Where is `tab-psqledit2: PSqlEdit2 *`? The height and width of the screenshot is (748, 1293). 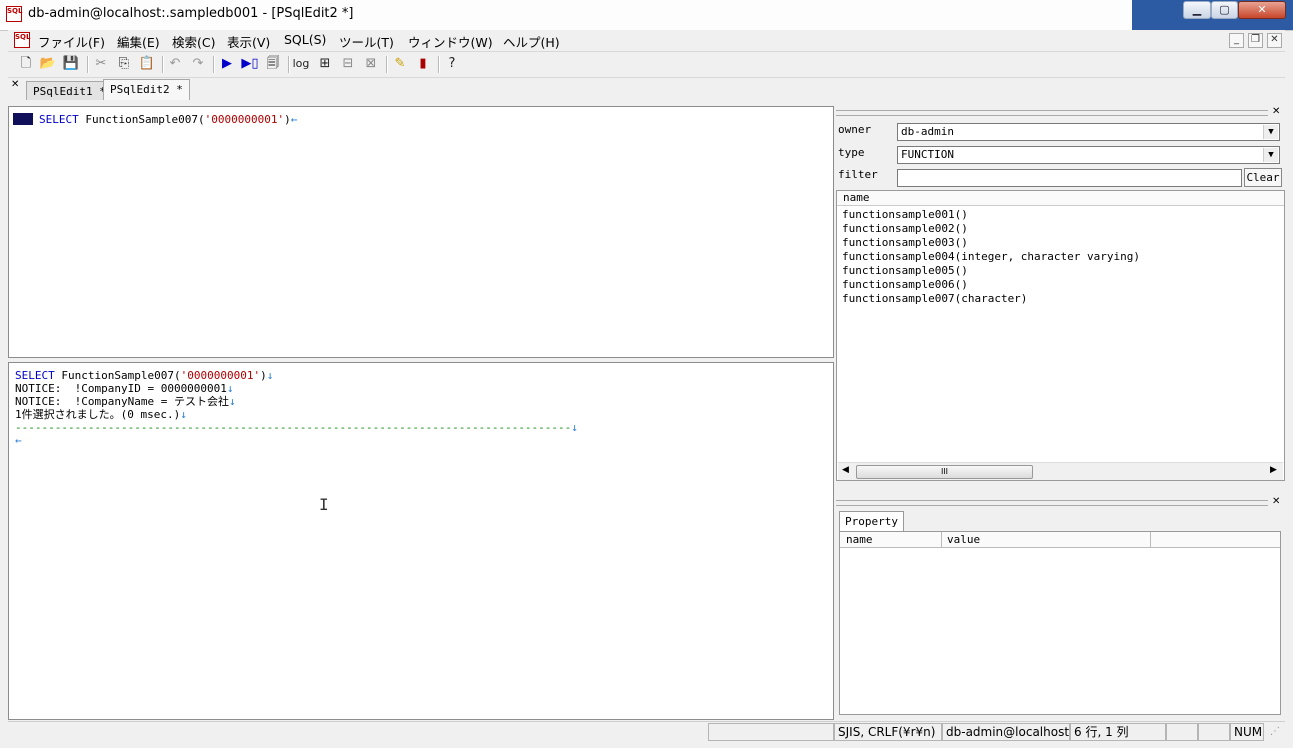
tab-psqledit2: PSqlEdit2 * is located at coordinates (146, 89).